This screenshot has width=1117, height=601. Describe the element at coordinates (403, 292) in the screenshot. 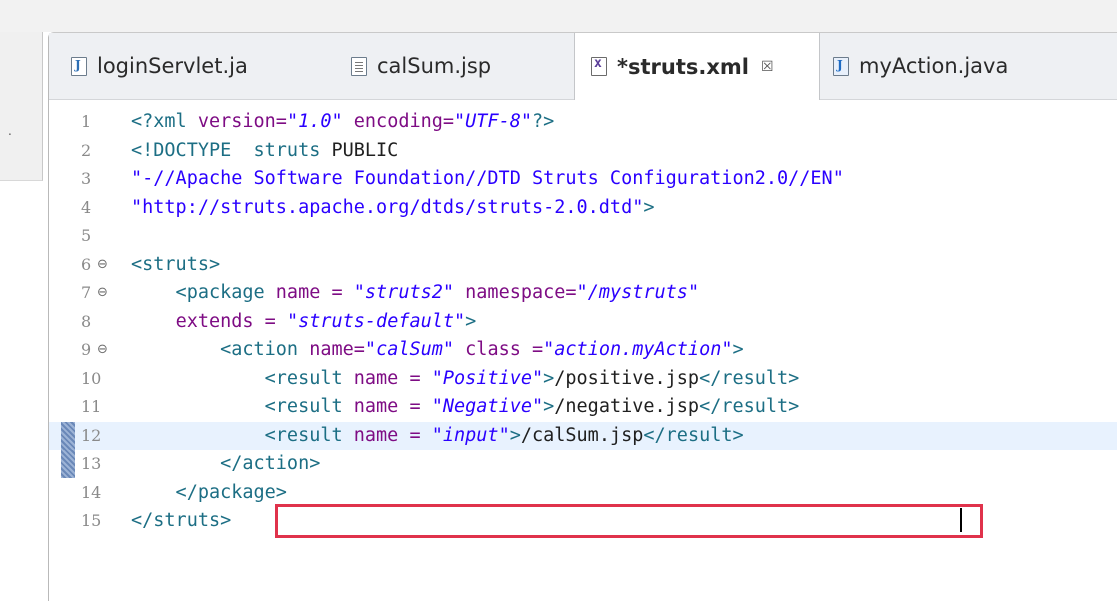

I see `code-token: struts2` at that location.